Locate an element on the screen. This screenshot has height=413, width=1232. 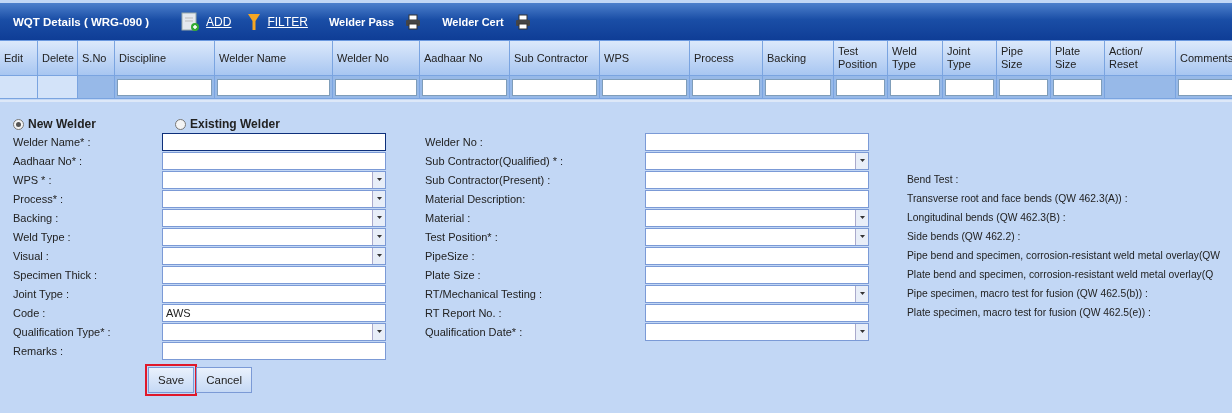
column-header: Delete is located at coordinates (58, 58).